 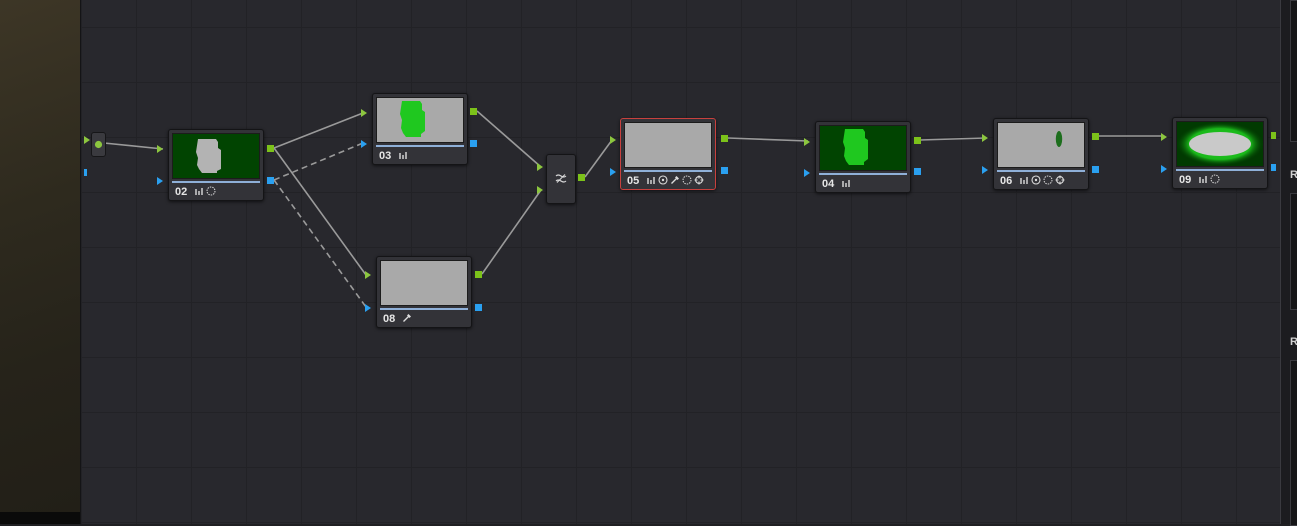 What do you see at coordinates (181, 192) in the screenshot?
I see `node-label: 02` at bounding box center [181, 192].